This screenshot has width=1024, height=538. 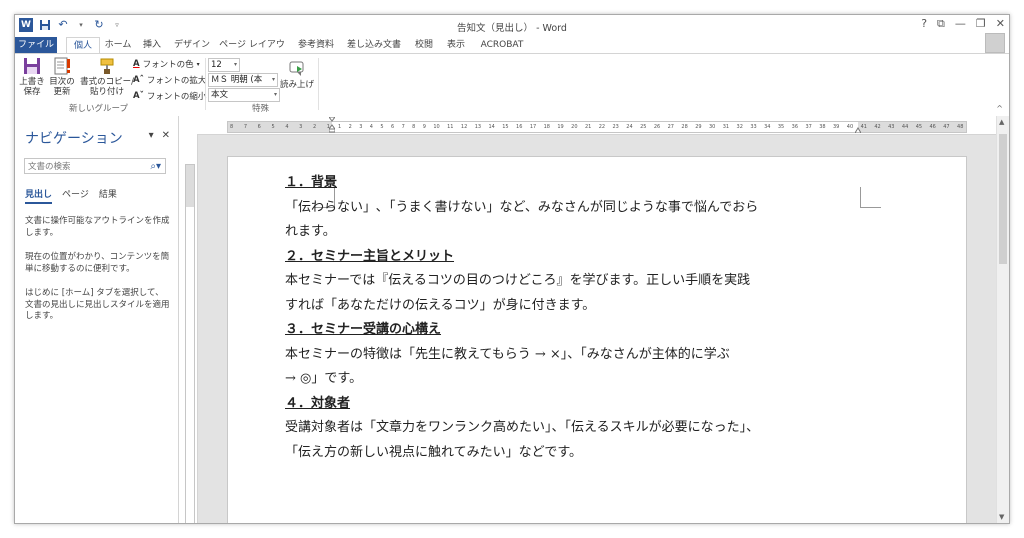 I want to click on ruler-tick-label: 35, so click(x=781, y=127).